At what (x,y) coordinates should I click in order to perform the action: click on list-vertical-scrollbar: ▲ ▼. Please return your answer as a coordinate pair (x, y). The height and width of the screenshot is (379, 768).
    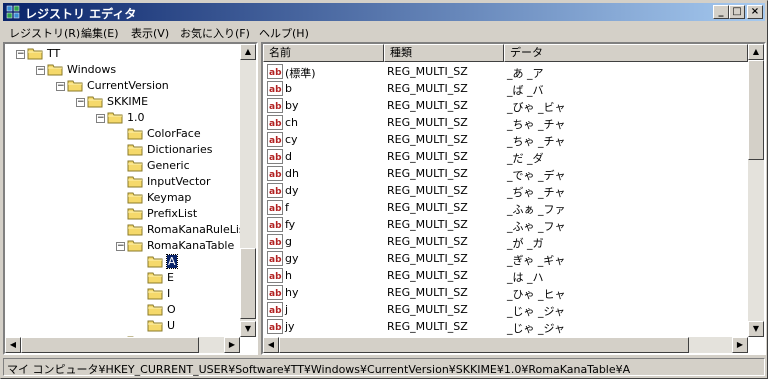
    Looking at the image, I should click on (756, 190).